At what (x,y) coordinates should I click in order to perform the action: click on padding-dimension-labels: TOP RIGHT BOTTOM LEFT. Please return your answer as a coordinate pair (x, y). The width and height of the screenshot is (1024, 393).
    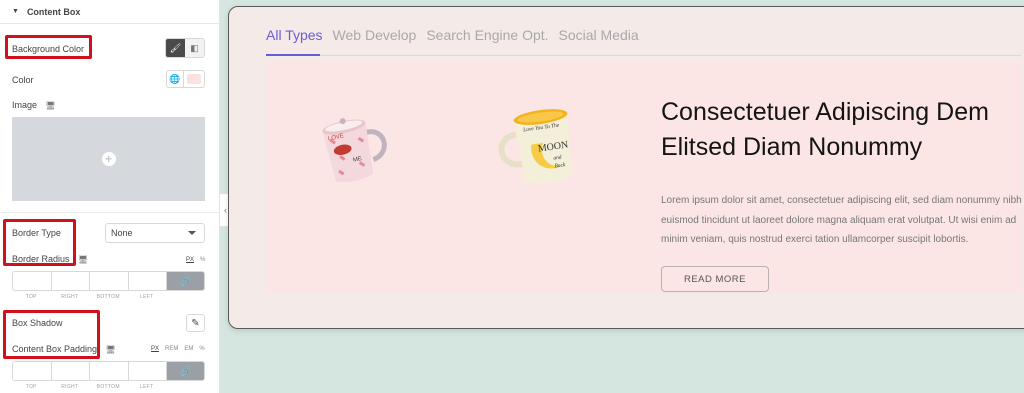
    Looking at the image, I should click on (89, 387).